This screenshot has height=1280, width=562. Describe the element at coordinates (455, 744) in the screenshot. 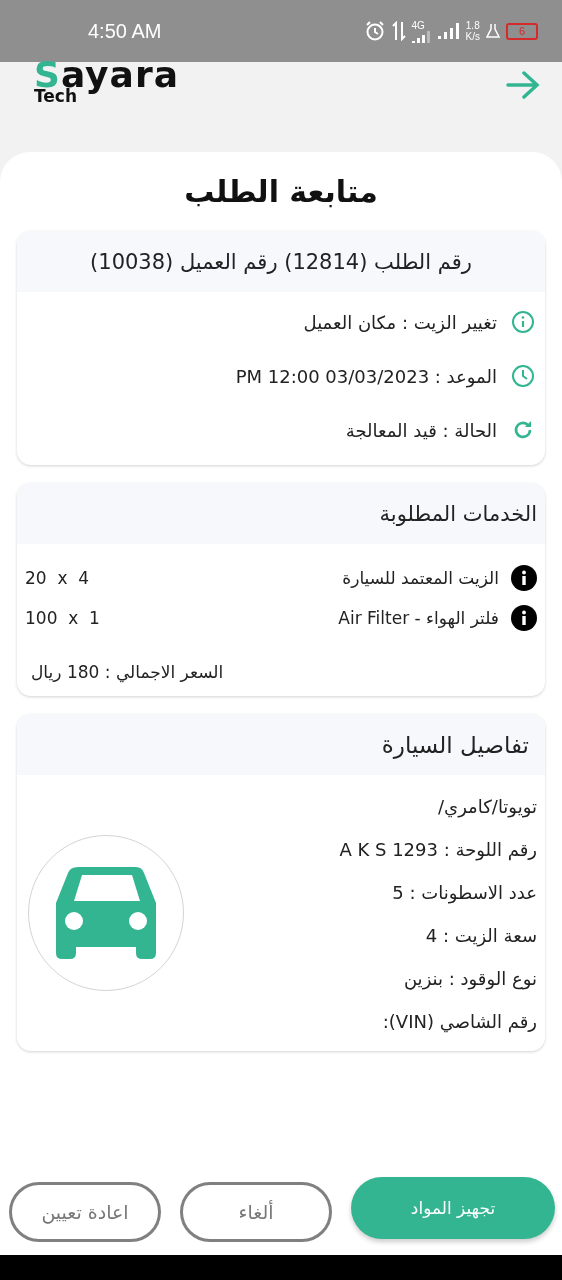

I see `card-heading: تفاصيل السيارة` at that location.